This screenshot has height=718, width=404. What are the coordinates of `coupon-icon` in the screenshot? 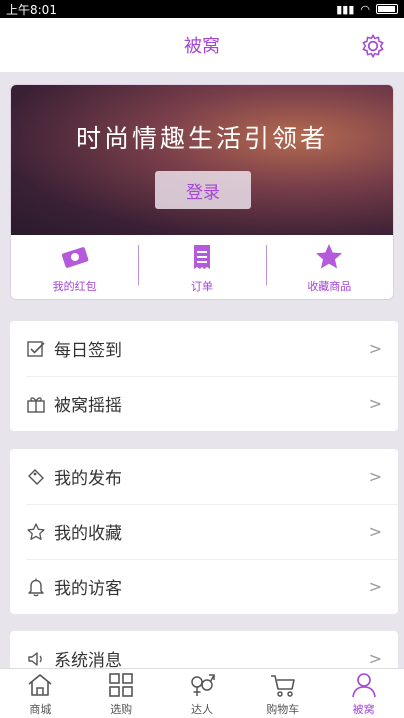 It's located at (75, 257).